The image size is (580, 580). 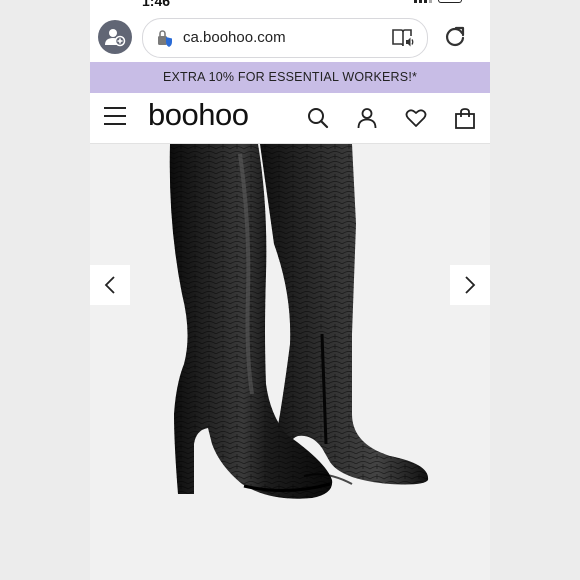 I want to click on site-info-icon, so click(x=165, y=38).